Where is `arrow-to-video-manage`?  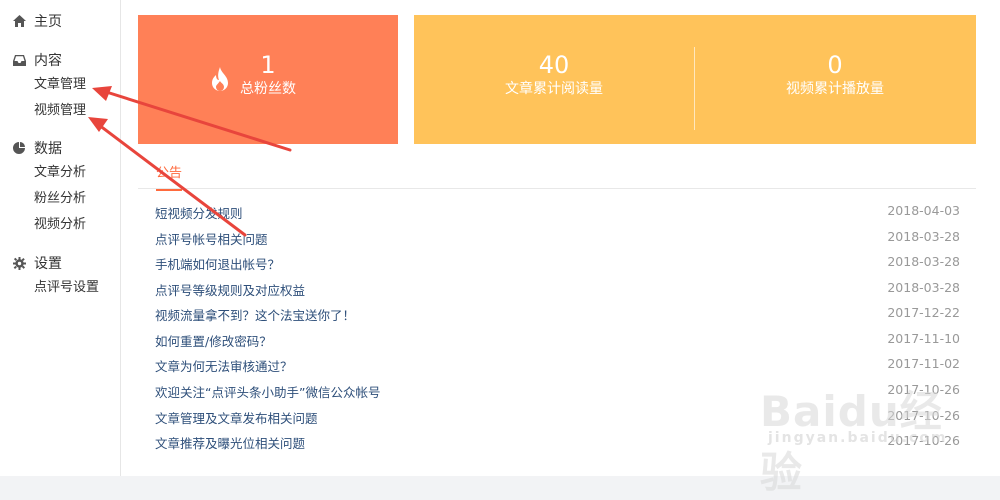 arrow-to-video-manage is located at coordinates (170, 178).